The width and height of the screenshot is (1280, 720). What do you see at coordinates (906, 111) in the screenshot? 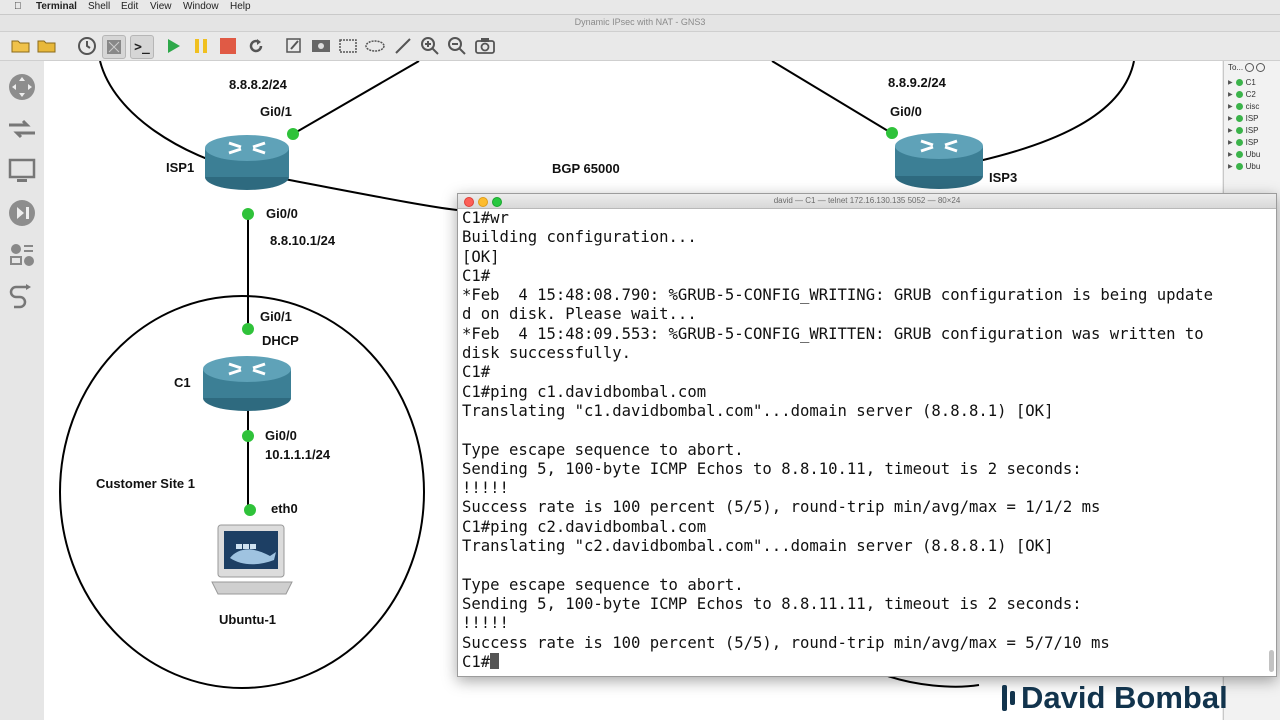
I see `isp3-gi00-label: Gi0/0` at bounding box center [906, 111].